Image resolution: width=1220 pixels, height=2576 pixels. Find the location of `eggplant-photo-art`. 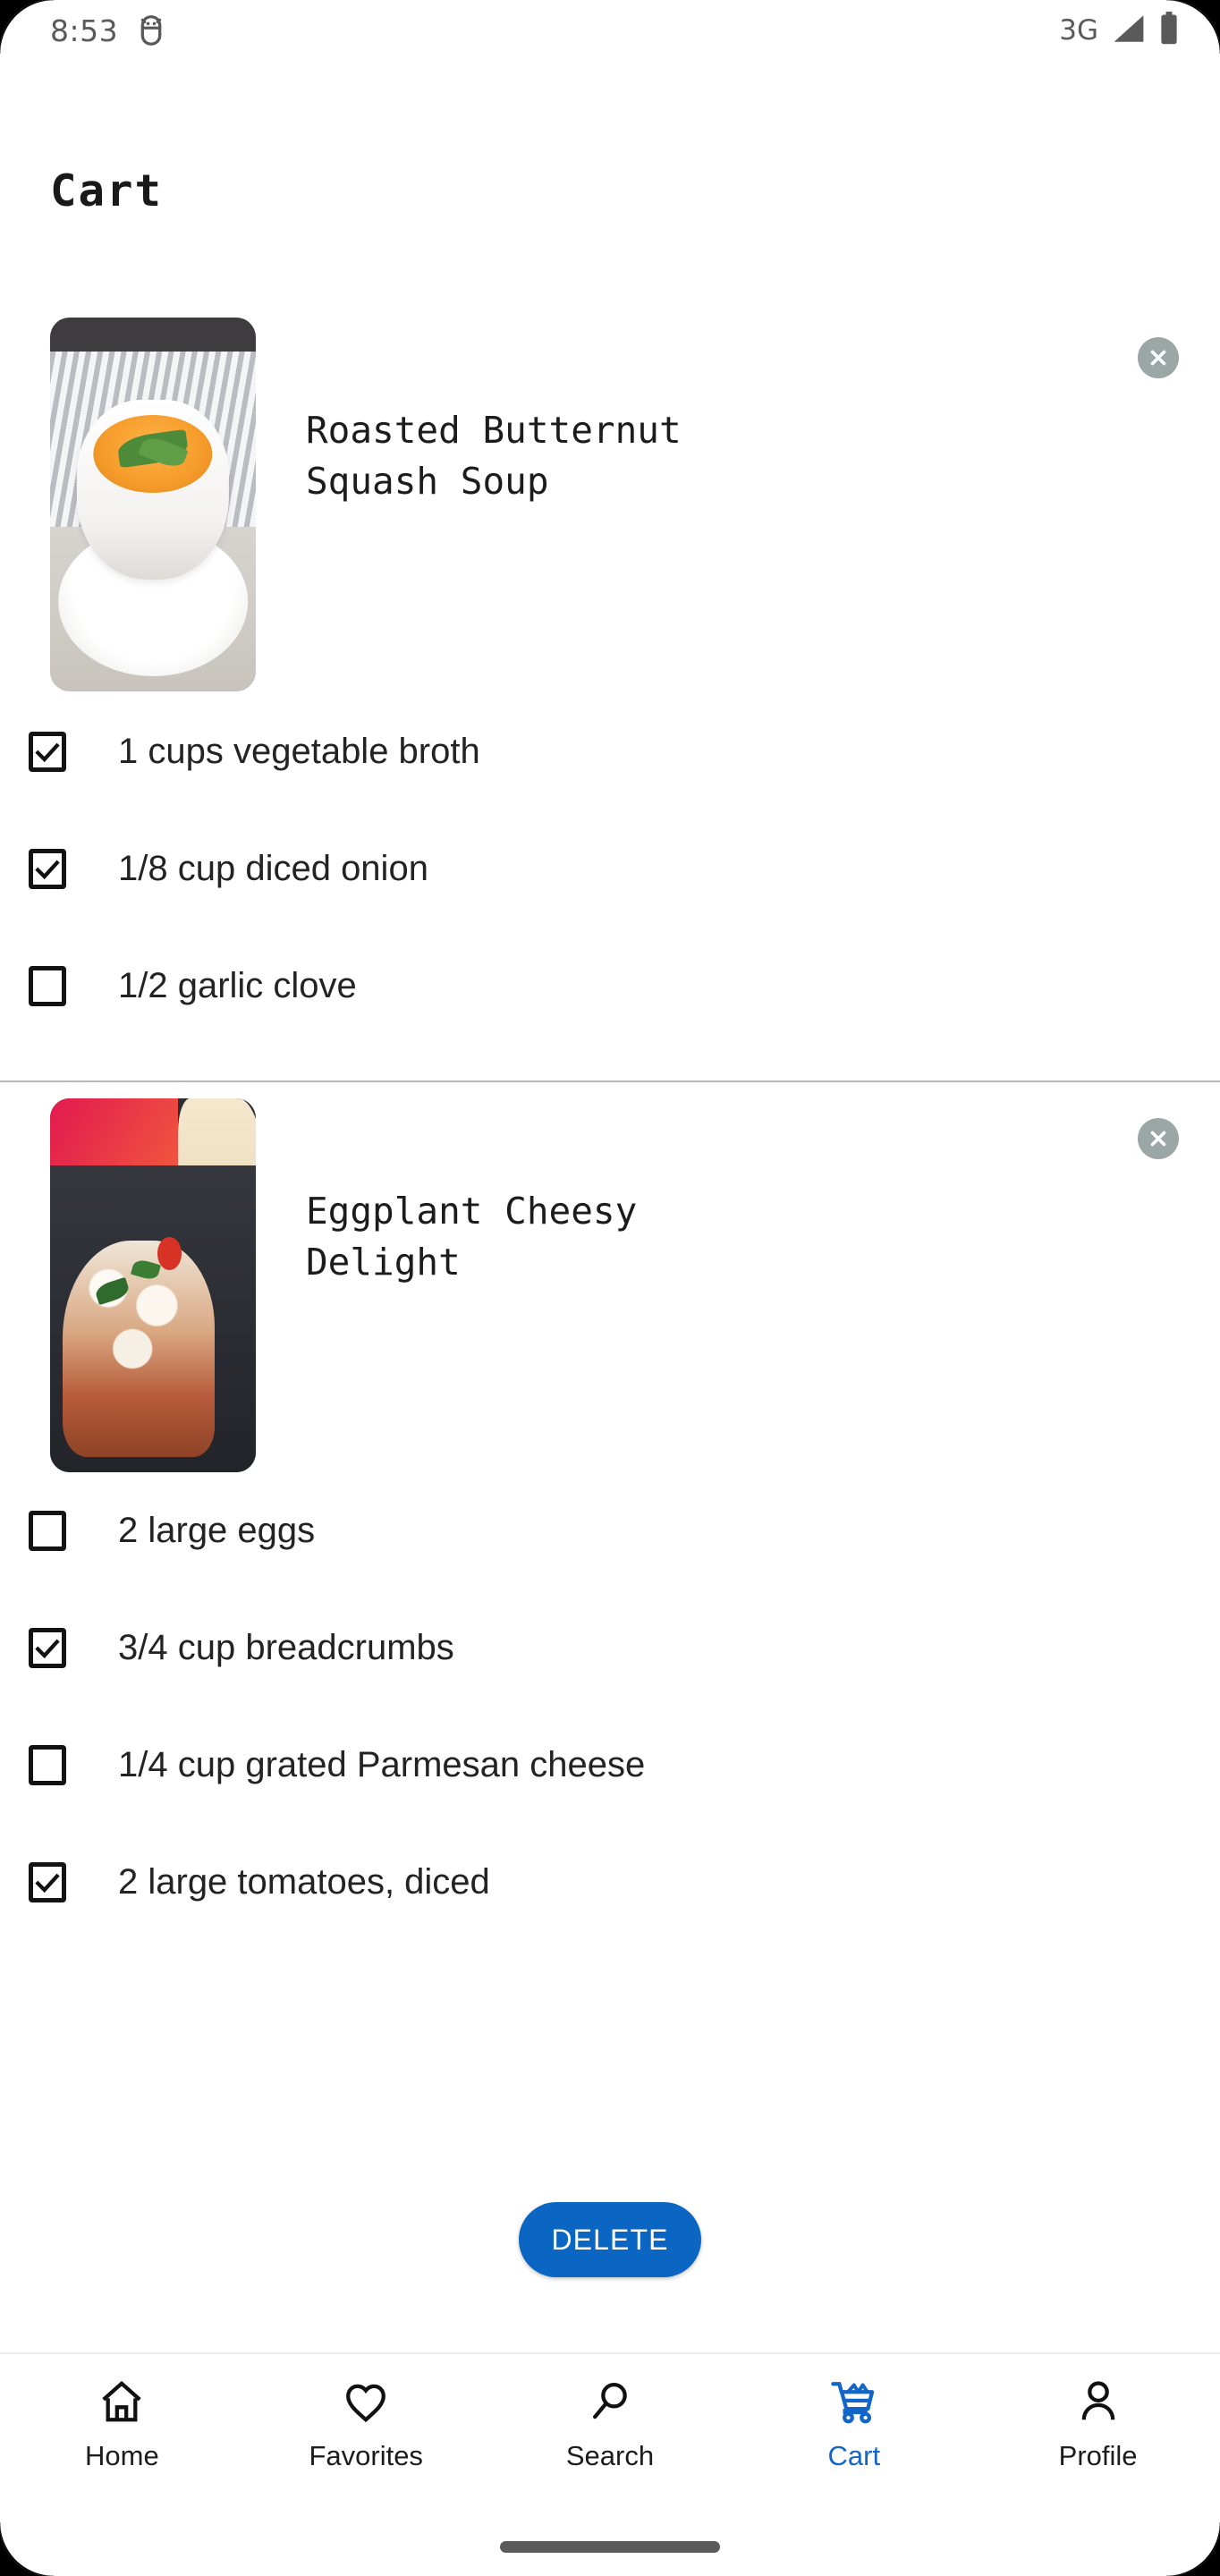

eggplant-photo-art is located at coordinates (153, 1285).